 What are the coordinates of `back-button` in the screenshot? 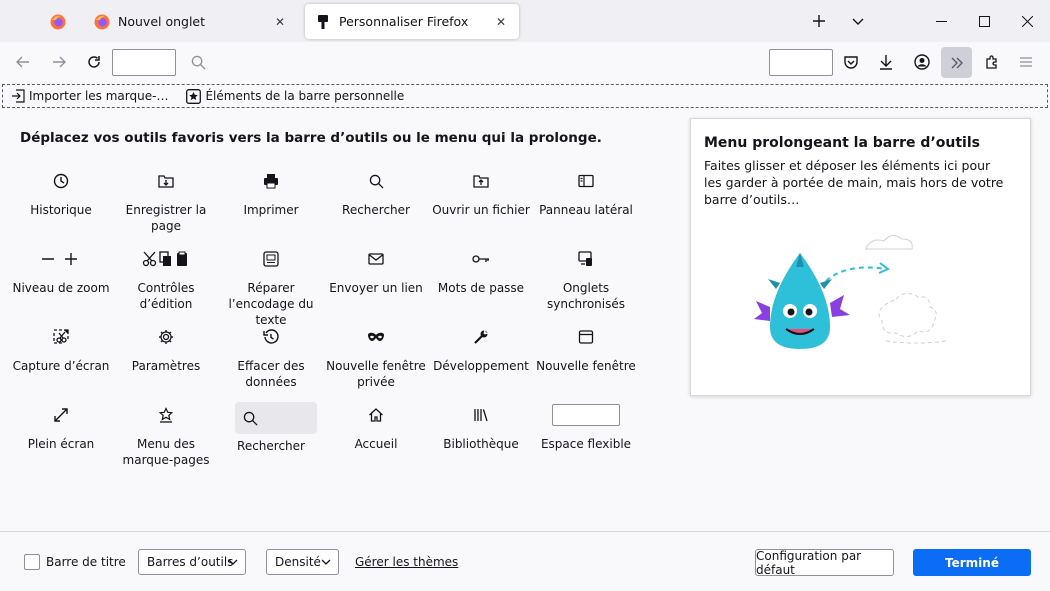 It's located at (23, 62).